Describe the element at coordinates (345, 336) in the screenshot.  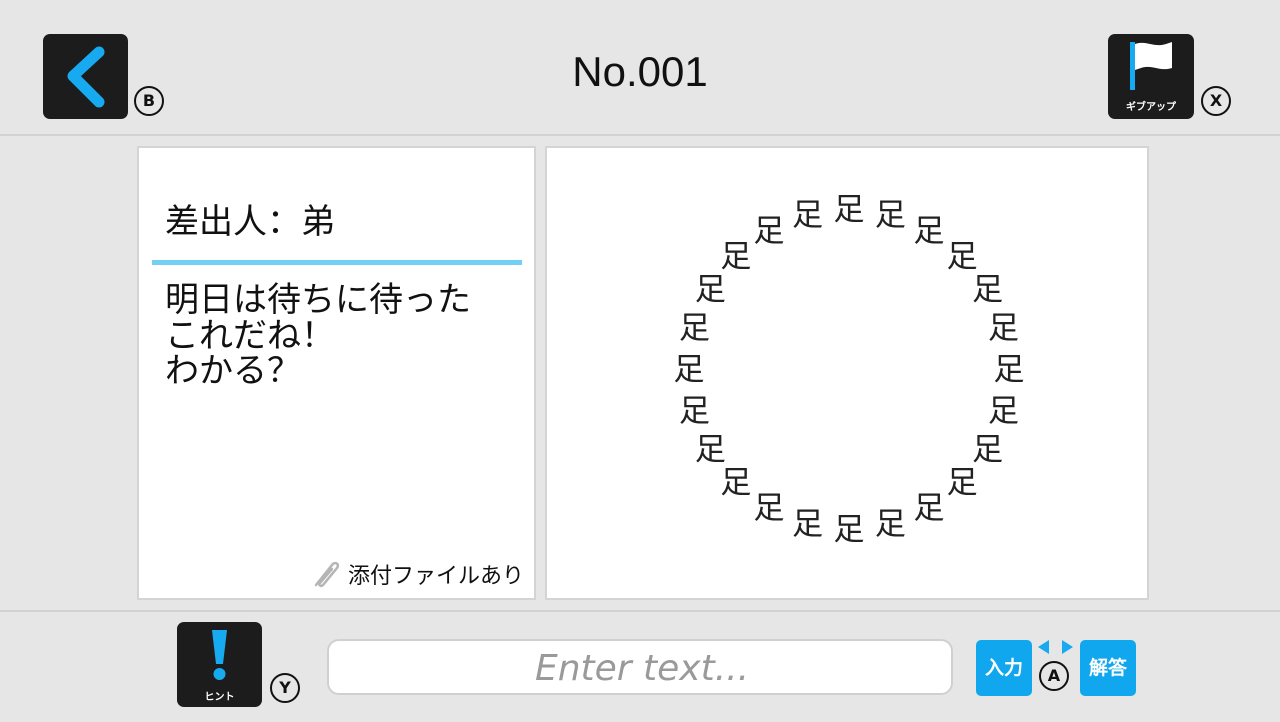
I see `letter-message: 明日は待ちに待った これだね！ わかる？` at that location.